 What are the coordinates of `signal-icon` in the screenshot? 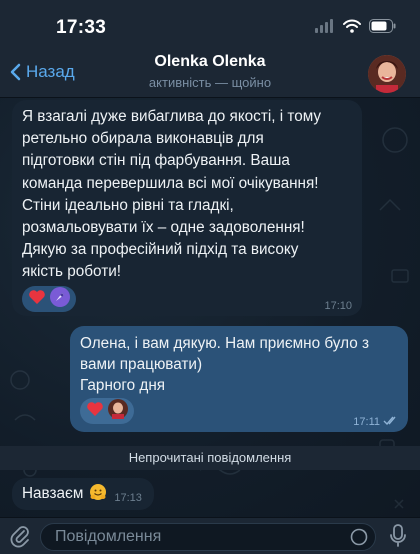 It's located at (325, 28).